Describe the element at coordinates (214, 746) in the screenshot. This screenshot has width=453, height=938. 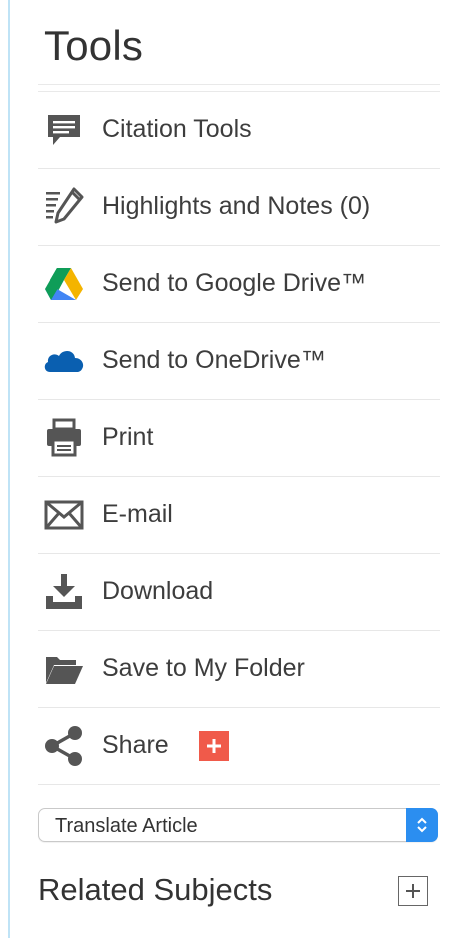
I see `plus-icon` at that location.